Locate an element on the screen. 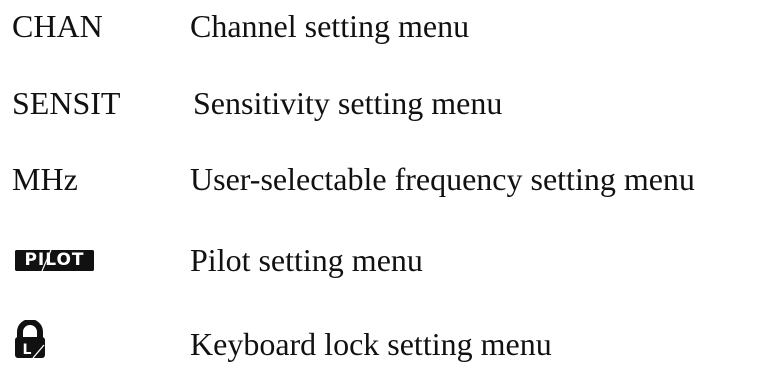  legend-row-chan: CHAN Channel setting menu is located at coordinates (391, 31).